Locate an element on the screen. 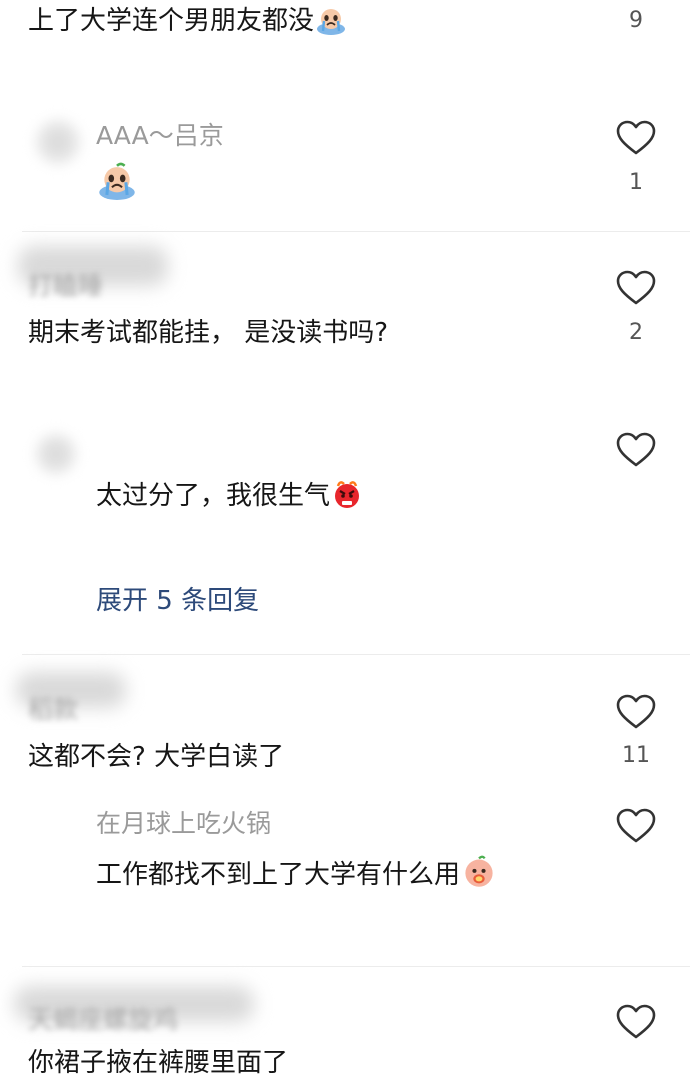  angry-face-emoji-icon is located at coordinates (347, 495).